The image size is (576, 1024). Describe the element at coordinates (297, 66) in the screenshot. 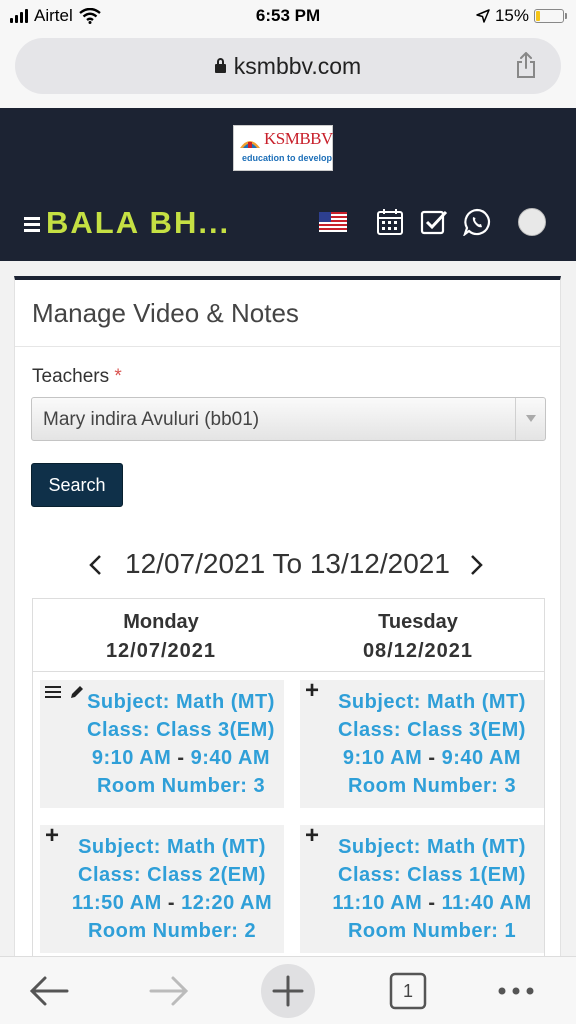

I see `url-text: ksmbbv.com` at that location.